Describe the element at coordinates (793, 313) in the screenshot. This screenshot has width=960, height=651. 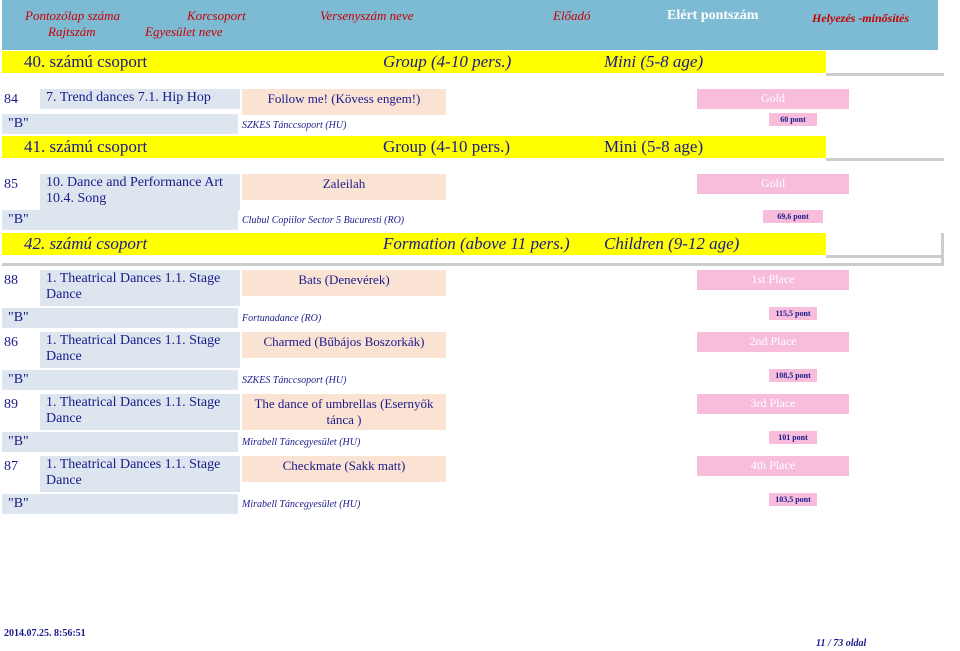
I see `entry-points: 115,5 pont` at that location.